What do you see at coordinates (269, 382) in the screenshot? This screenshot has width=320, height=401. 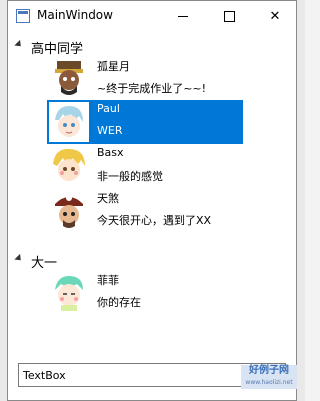 I see `watermark-url: www.haolizi.net` at bounding box center [269, 382].